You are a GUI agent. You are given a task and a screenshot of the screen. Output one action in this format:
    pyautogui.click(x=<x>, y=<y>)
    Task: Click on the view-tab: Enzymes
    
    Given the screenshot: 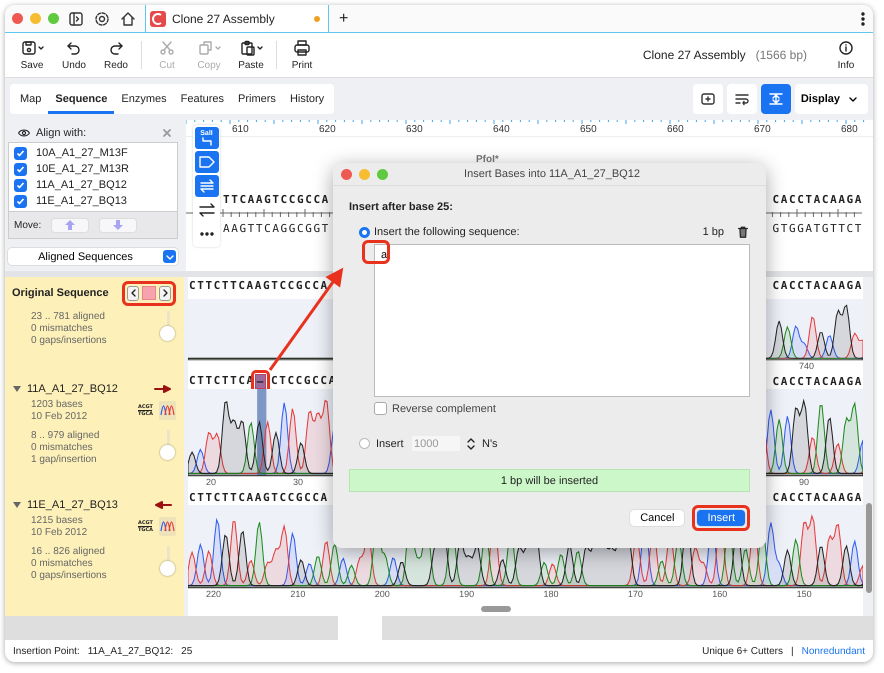 What is the action you would take?
    pyautogui.click(x=144, y=99)
    